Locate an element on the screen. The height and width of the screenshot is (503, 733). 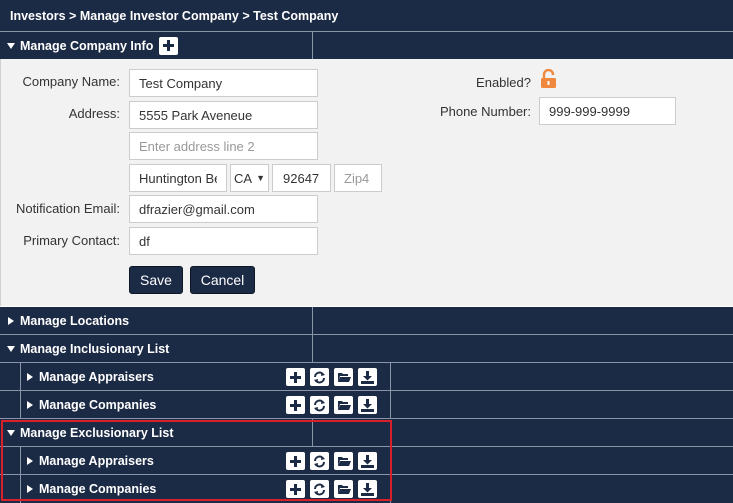
exclusionary-title: Manage Exclusionary List is located at coordinates (97, 432).